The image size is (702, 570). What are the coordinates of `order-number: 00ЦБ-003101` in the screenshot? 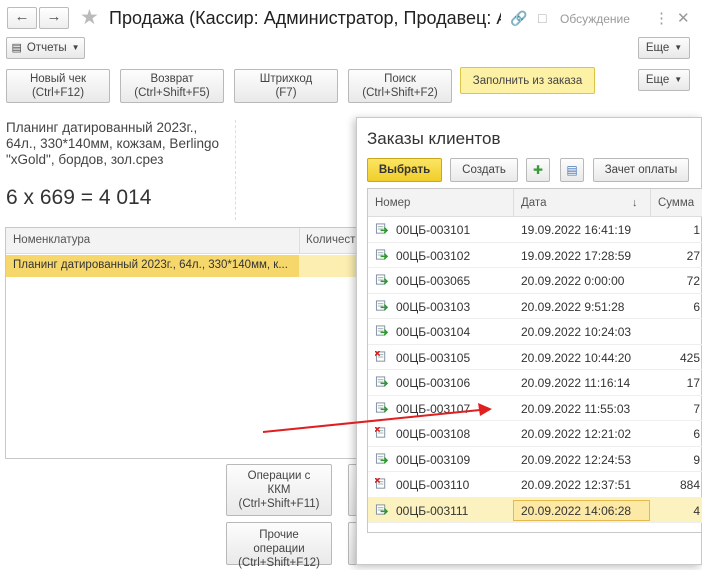 It's located at (433, 230).